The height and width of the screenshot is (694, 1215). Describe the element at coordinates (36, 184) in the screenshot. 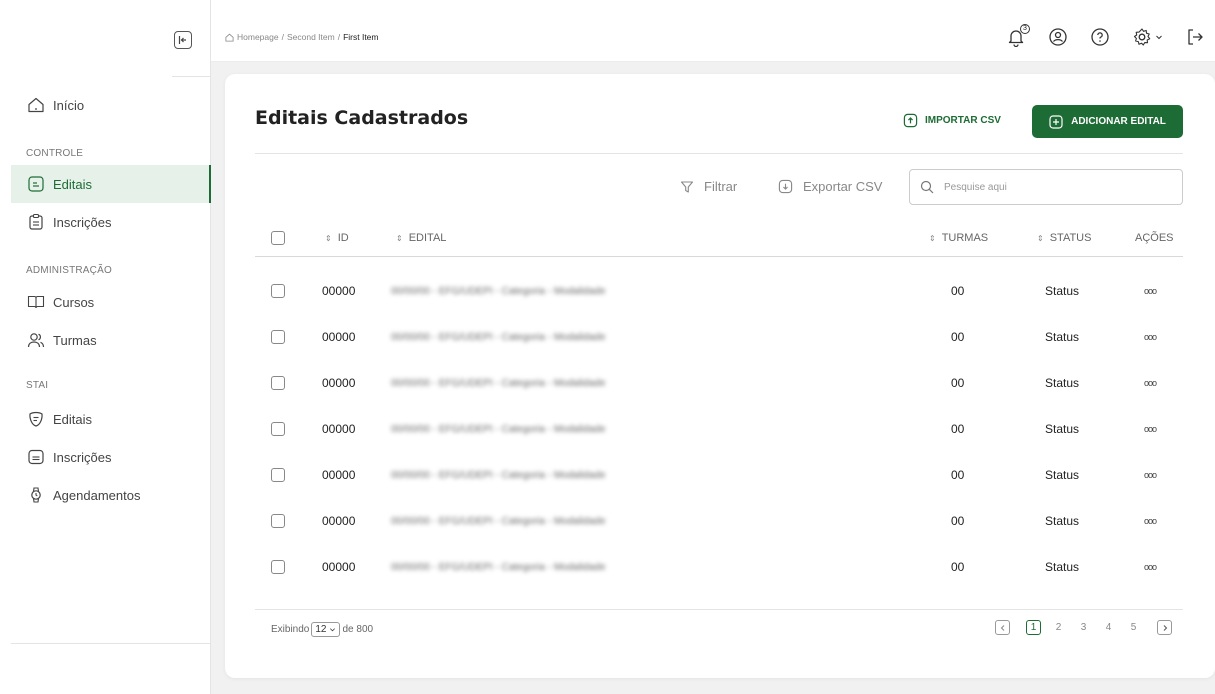

I see `document-icon` at that location.